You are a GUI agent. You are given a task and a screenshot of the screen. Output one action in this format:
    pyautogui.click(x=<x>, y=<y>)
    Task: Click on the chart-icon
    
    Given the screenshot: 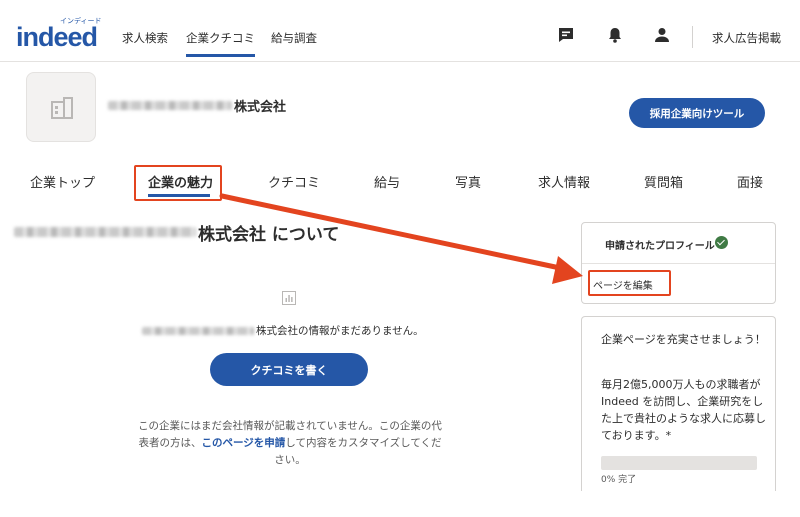 What is the action you would take?
    pyautogui.click(x=289, y=298)
    